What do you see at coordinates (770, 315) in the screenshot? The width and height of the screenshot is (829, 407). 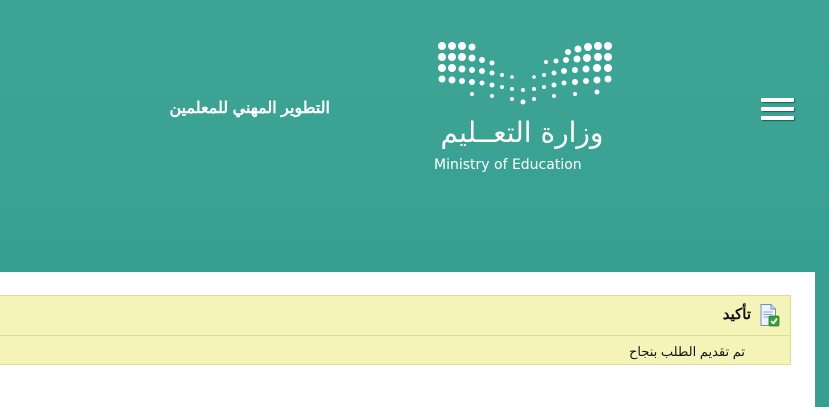 I see `document-check-icon` at bounding box center [770, 315].